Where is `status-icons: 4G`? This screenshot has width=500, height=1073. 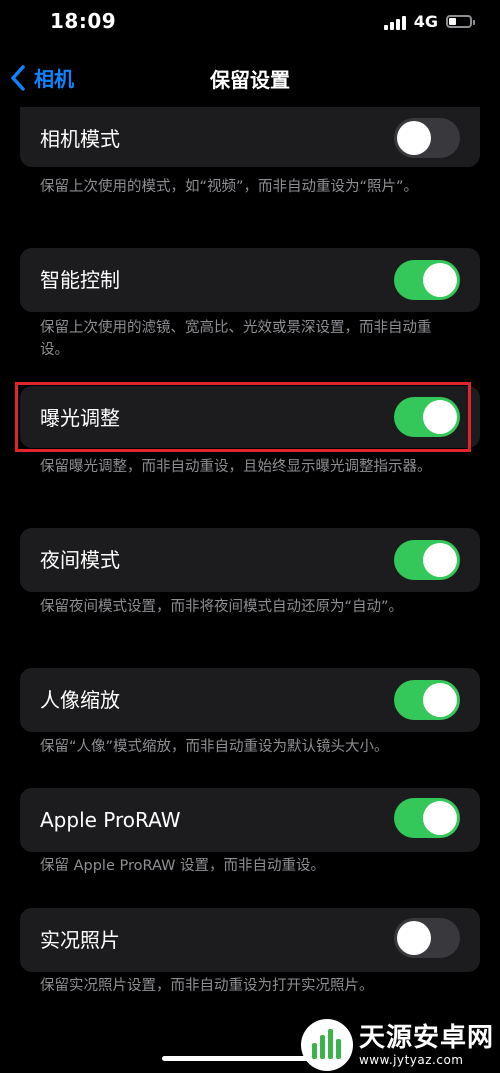 status-icons: 4G is located at coordinates (429, 21).